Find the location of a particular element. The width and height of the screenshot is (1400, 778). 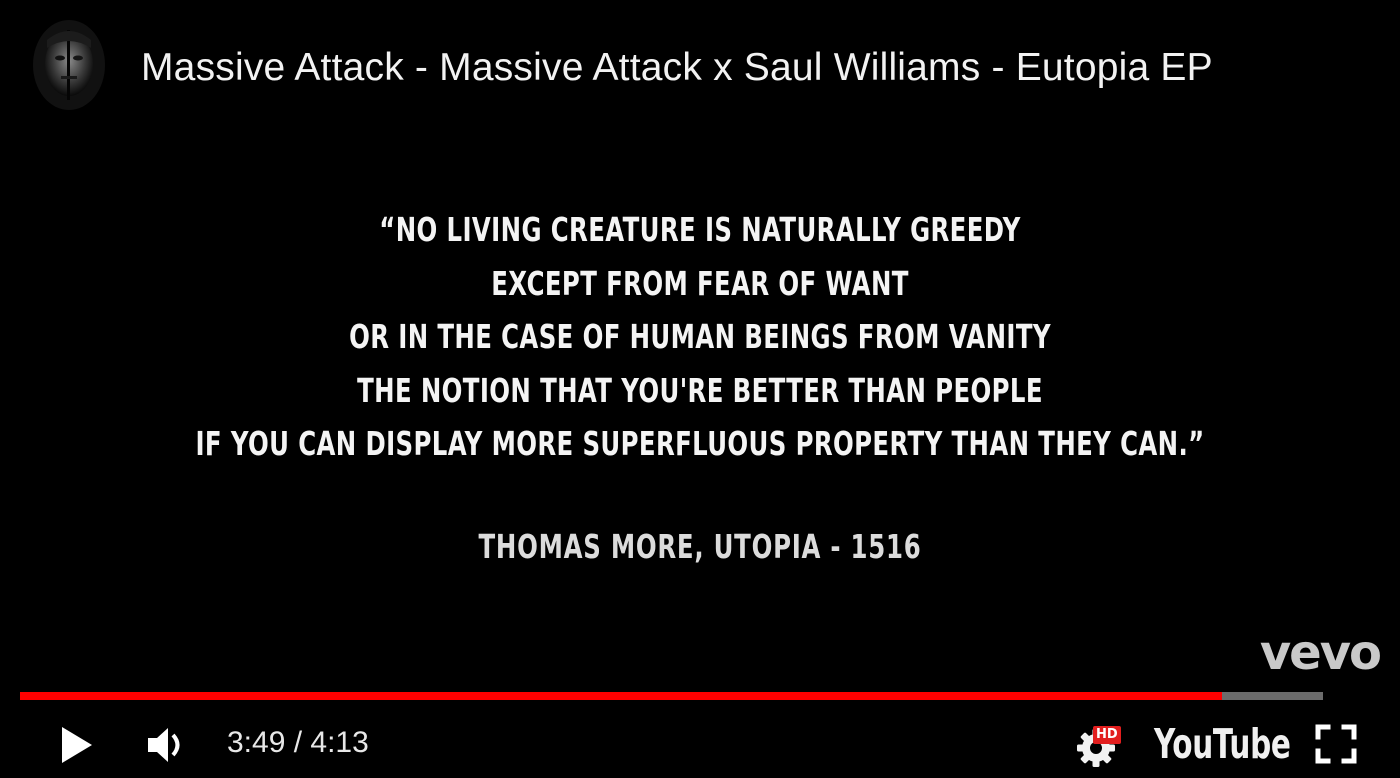

channel-avatar-face-icon is located at coordinates (69, 65).